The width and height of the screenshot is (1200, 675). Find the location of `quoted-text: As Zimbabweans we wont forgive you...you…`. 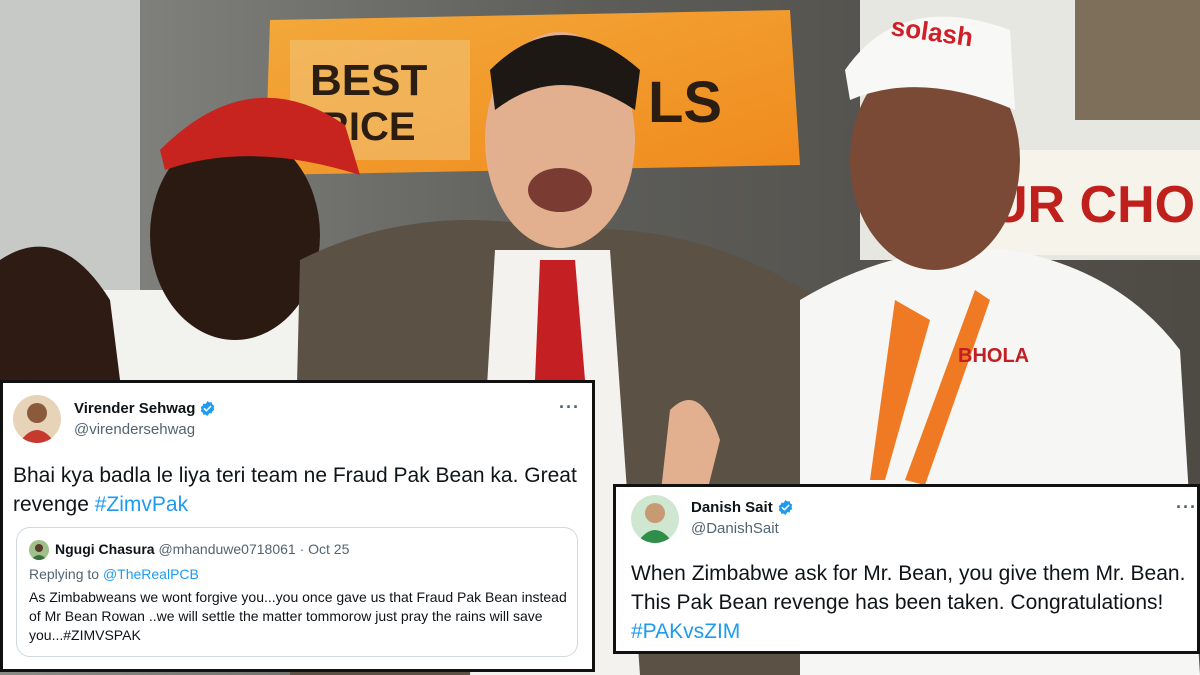

quoted-text: As Zimbabweans we wont forgive you...you… is located at coordinates (298, 616).